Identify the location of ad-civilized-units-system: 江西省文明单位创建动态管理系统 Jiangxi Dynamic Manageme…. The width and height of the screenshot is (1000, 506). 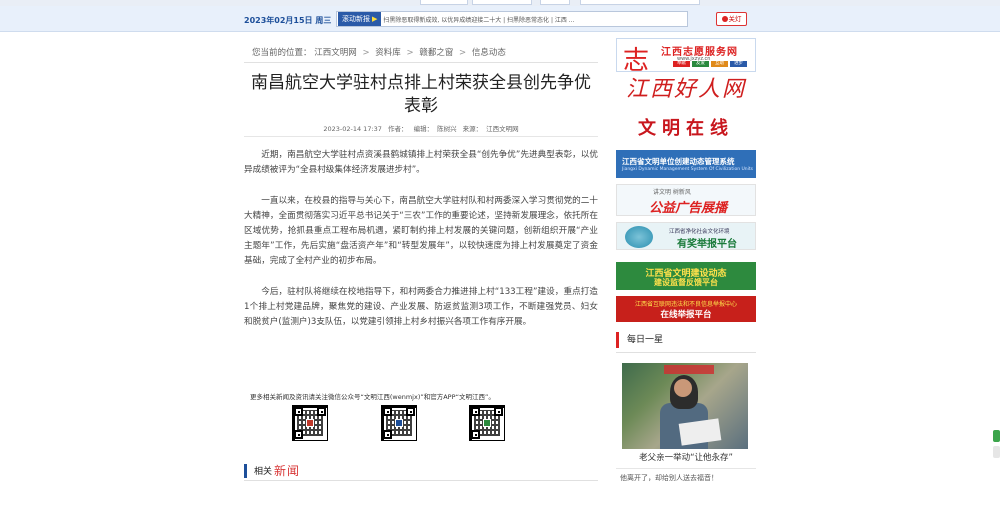
(686, 164).